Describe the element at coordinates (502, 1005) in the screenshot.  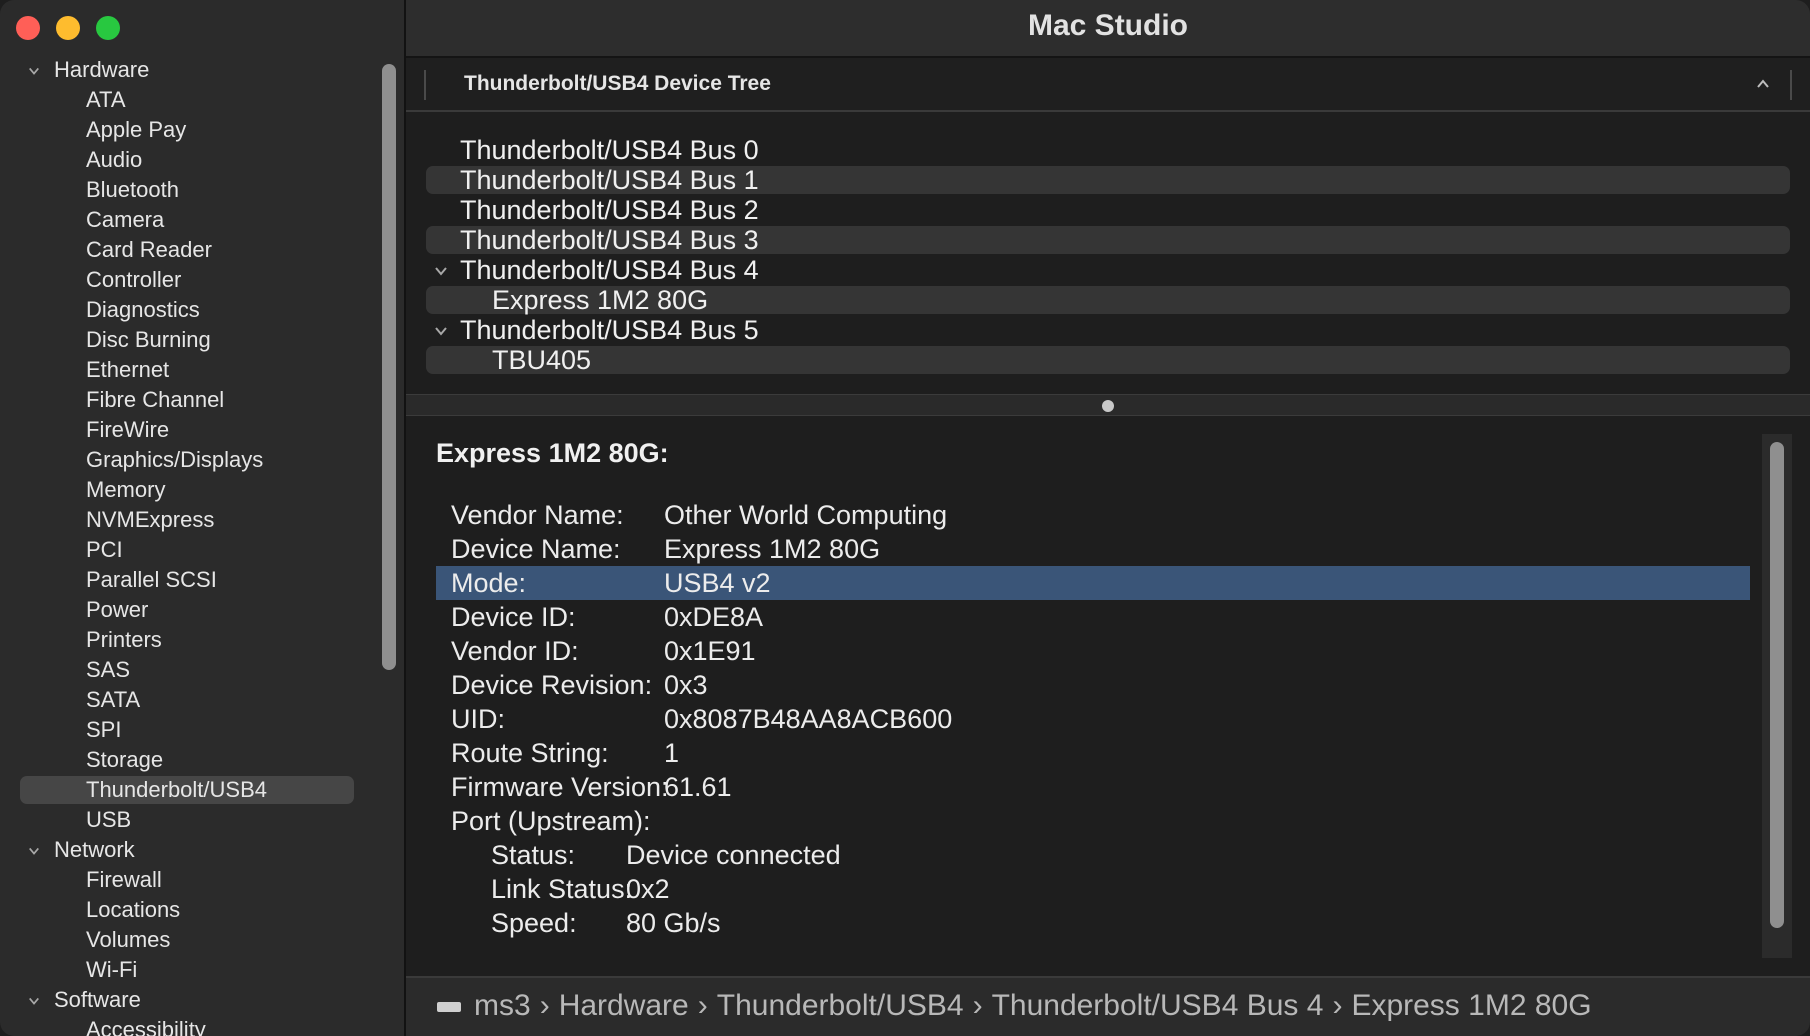
I see `breadcrumb-item: ms3` at that location.